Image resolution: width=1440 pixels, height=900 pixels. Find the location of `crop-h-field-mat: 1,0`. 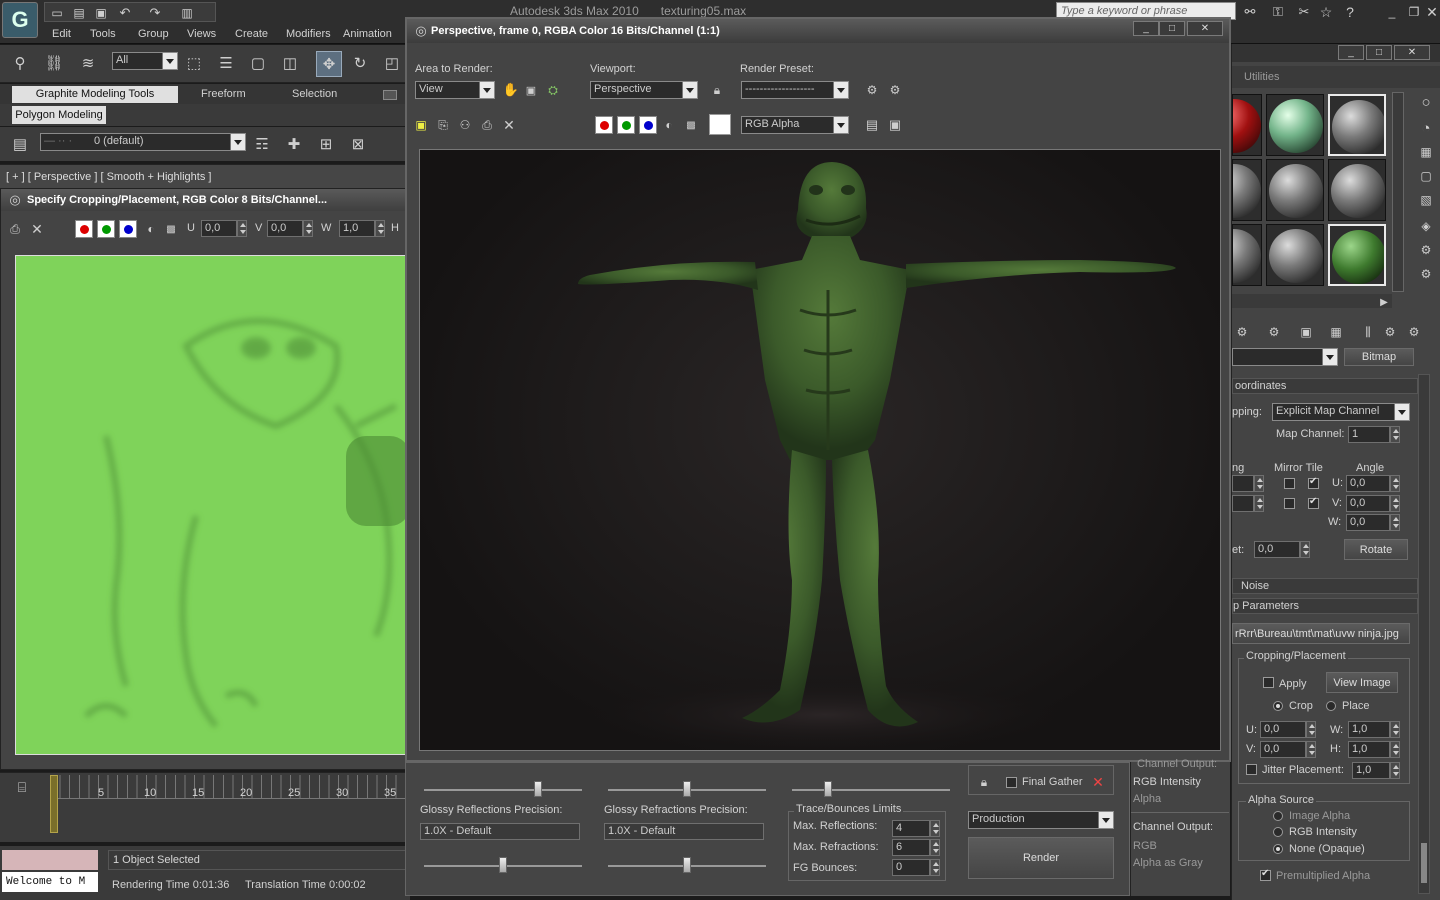

crop-h-field-mat: 1,0 is located at coordinates (1369, 749).